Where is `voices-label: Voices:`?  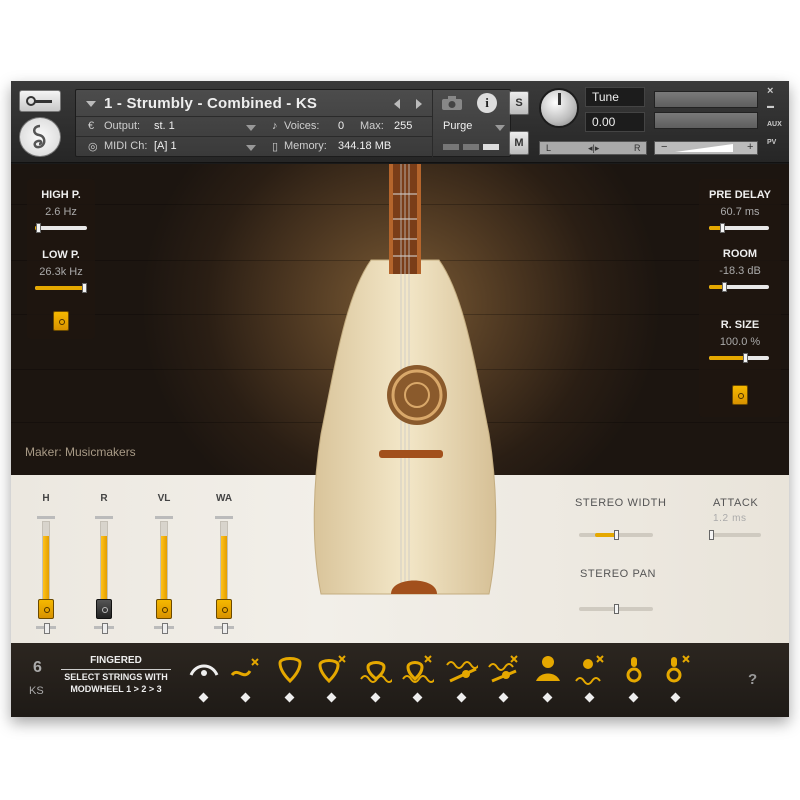
voices-label: Voices: is located at coordinates (302, 126).